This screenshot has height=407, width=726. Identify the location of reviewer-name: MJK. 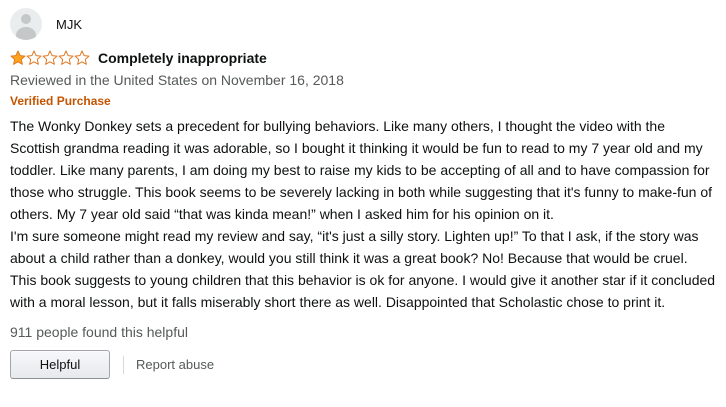
(69, 24).